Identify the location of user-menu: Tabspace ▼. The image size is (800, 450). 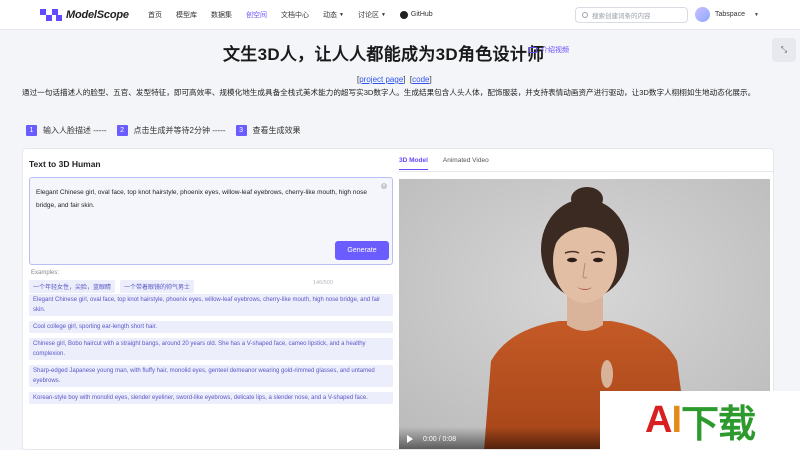
(727, 14).